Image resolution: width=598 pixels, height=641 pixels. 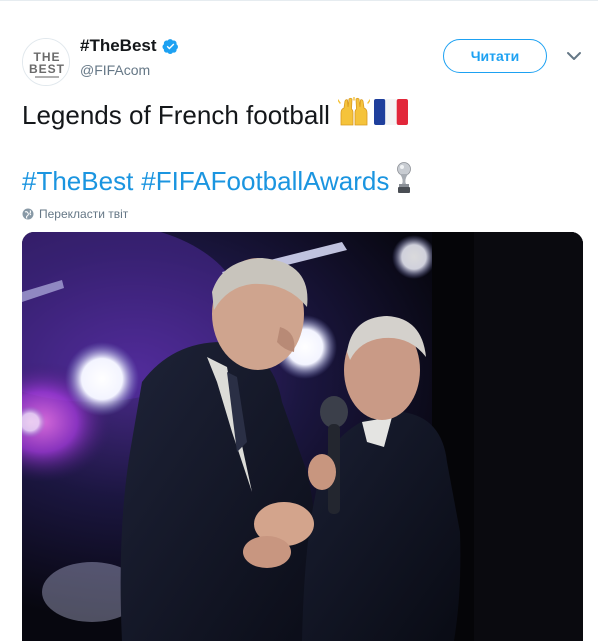 What do you see at coordinates (47, 69) in the screenshot?
I see `svg-text: BEST` at bounding box center [47, 69].